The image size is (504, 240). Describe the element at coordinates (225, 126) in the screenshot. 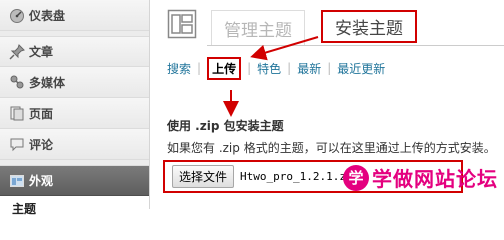

I see `upload-section-title: 使用 .zip 包安装主题` at that location.